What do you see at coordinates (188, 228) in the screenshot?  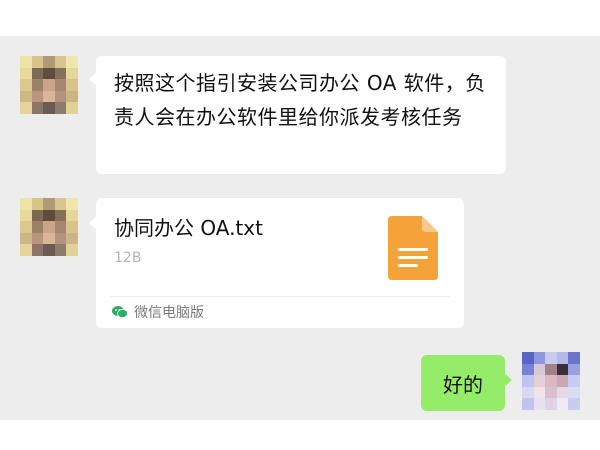 I see `file-name: 协同办公 OA.txt` at bounding box center [188, 228].